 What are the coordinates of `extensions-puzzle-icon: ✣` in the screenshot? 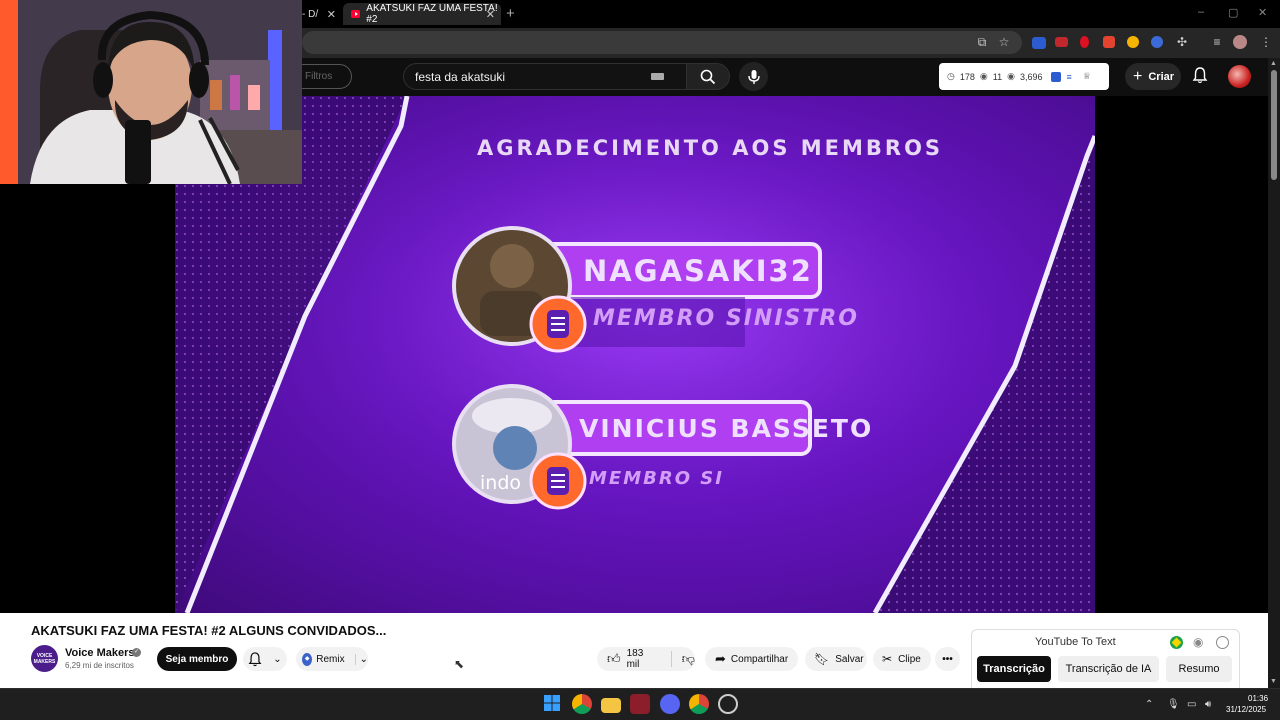 It's located at (1182, 42).